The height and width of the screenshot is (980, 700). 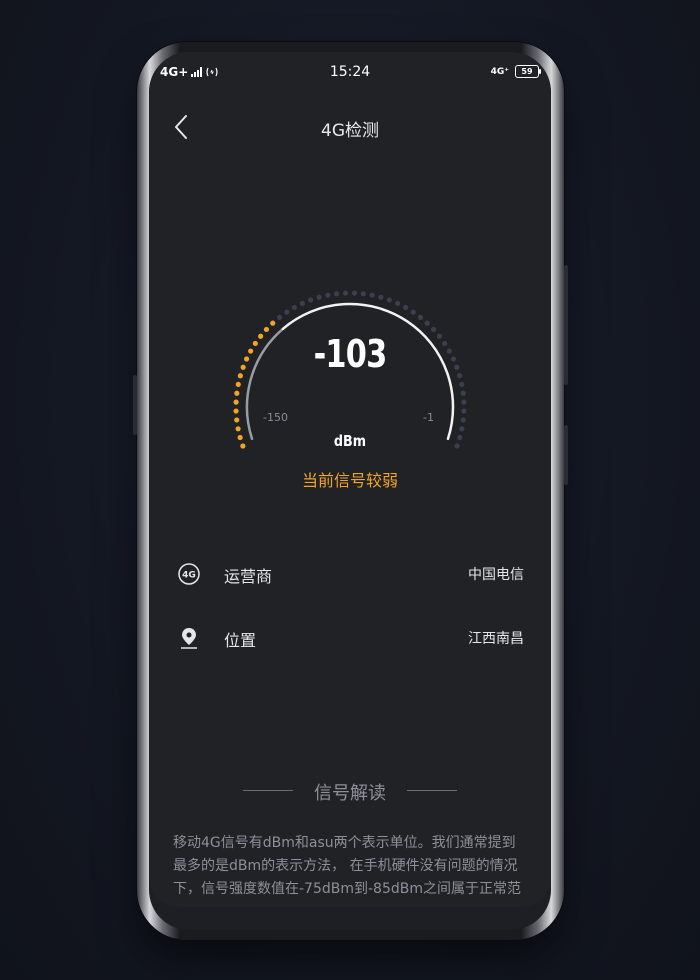 I want to click on carrier-label: 运营商, so click(x=248, y=576).